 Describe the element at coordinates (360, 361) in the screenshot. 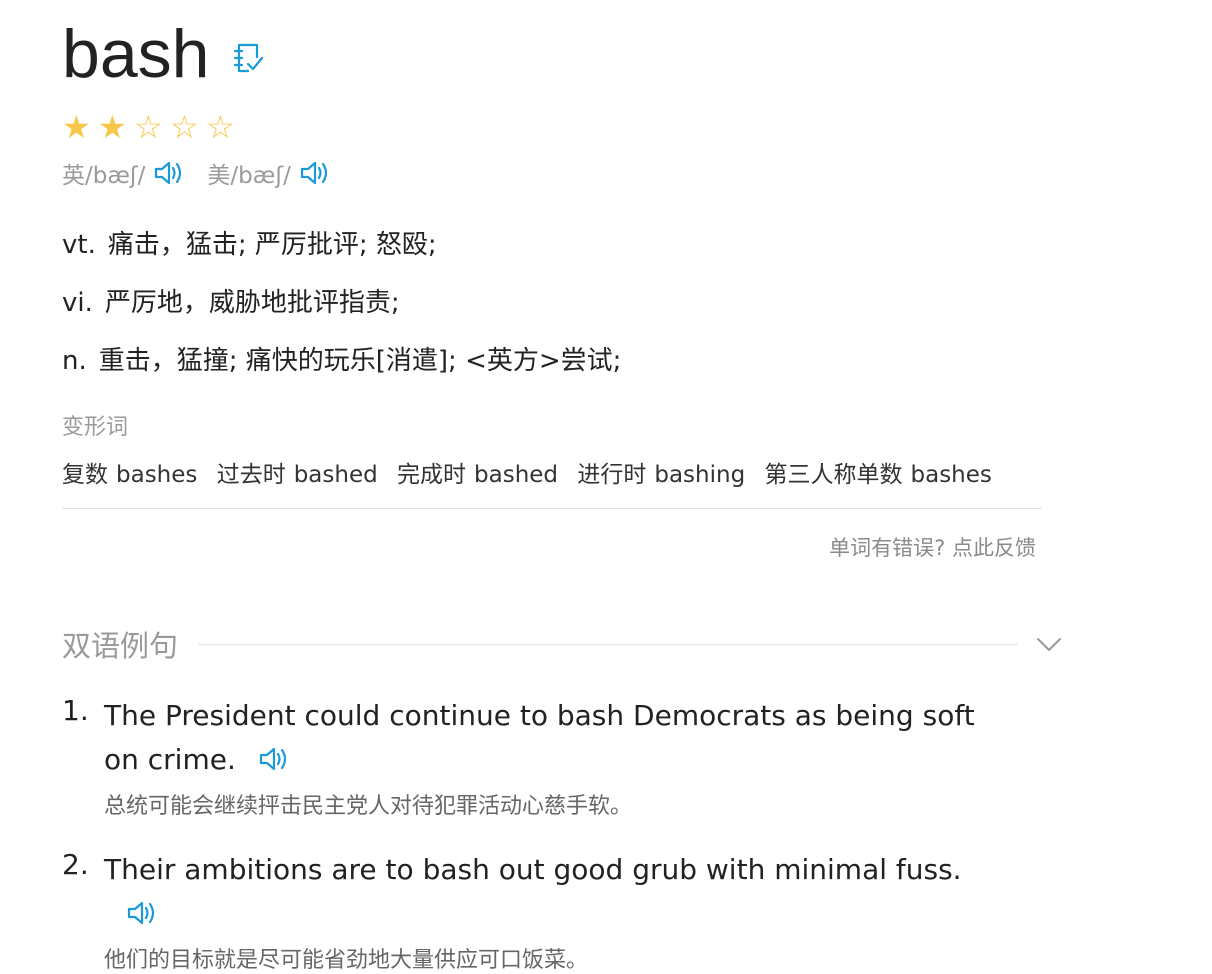

I see `definition-text: 重击，猛撞; 痛快的玩乐[消遣]; <英方>尝试;` at that location.